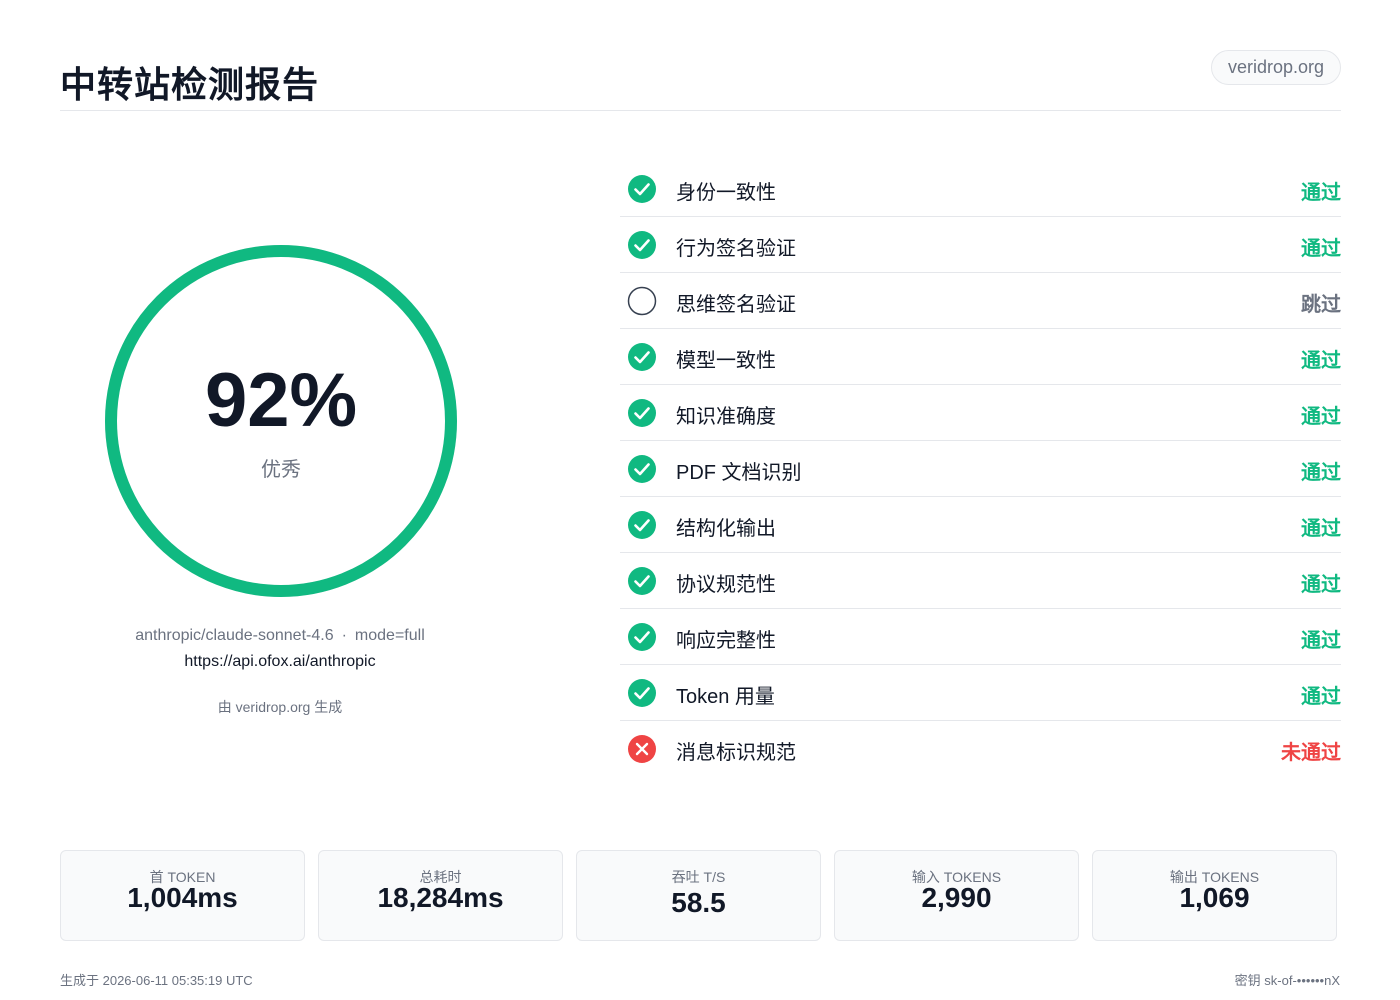 The image size is (1400, 1000). Describe the element at coordinates (726, 641) in the screenshot. I see `check-name: 响应完整性` at that location.